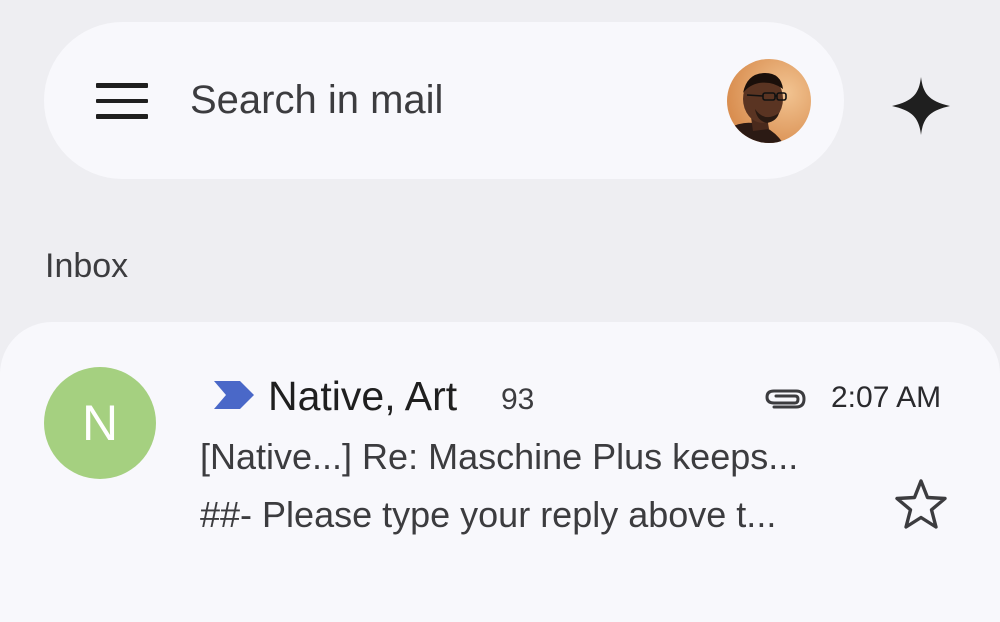 This screenshot has width=1000, height=622. Describe the element at coordinates (87, 266) in the screenshot. I see `section-label-inbox: Inbox` at that location.